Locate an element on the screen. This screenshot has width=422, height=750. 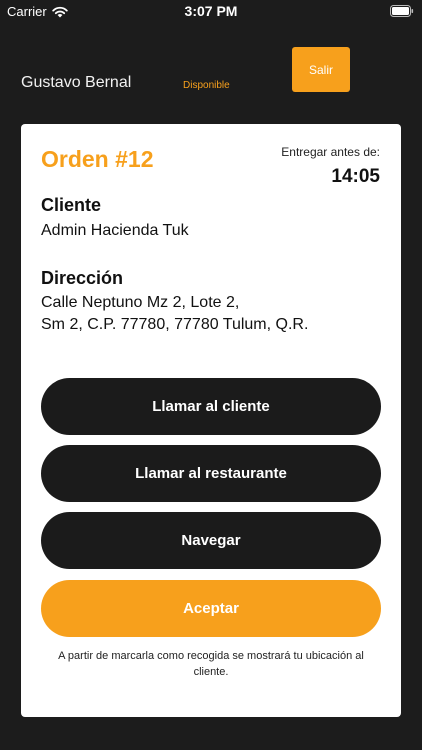
deliver-before-label: Entregar antes de: is located at coordinates (330, 152).